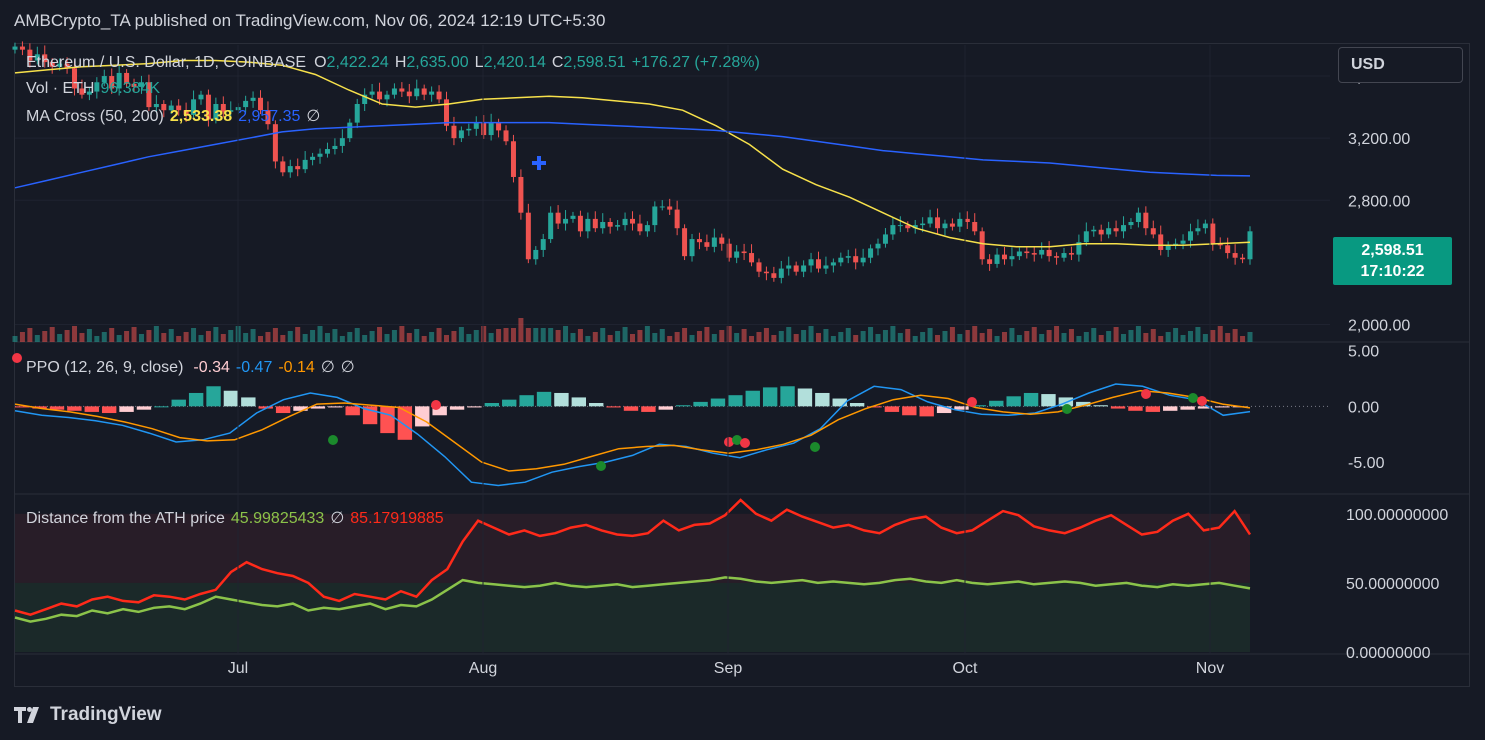 The image size is (1485, 740). Describe the element at coordinates (728, 668) in the screenshot. I see `time-axis-tick: Sep` at that location.